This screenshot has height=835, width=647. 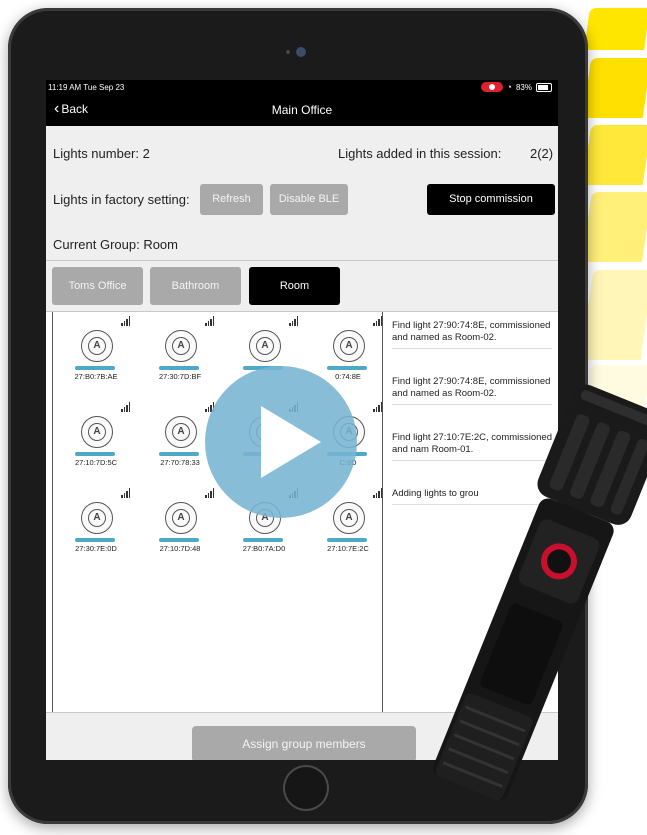 I want to click on light-mac: 27:30:7D:BF, so click(x=180, y=376).